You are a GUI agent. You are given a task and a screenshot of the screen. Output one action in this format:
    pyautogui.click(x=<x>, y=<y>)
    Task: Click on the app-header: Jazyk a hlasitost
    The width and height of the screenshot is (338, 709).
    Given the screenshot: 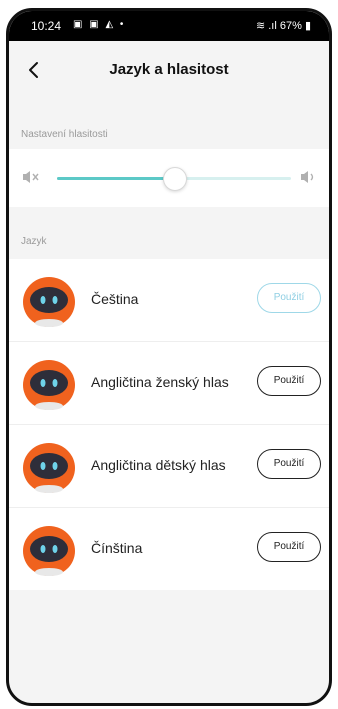 What is the action you would take?
    pyautogui.click(x=169, y=74)
    